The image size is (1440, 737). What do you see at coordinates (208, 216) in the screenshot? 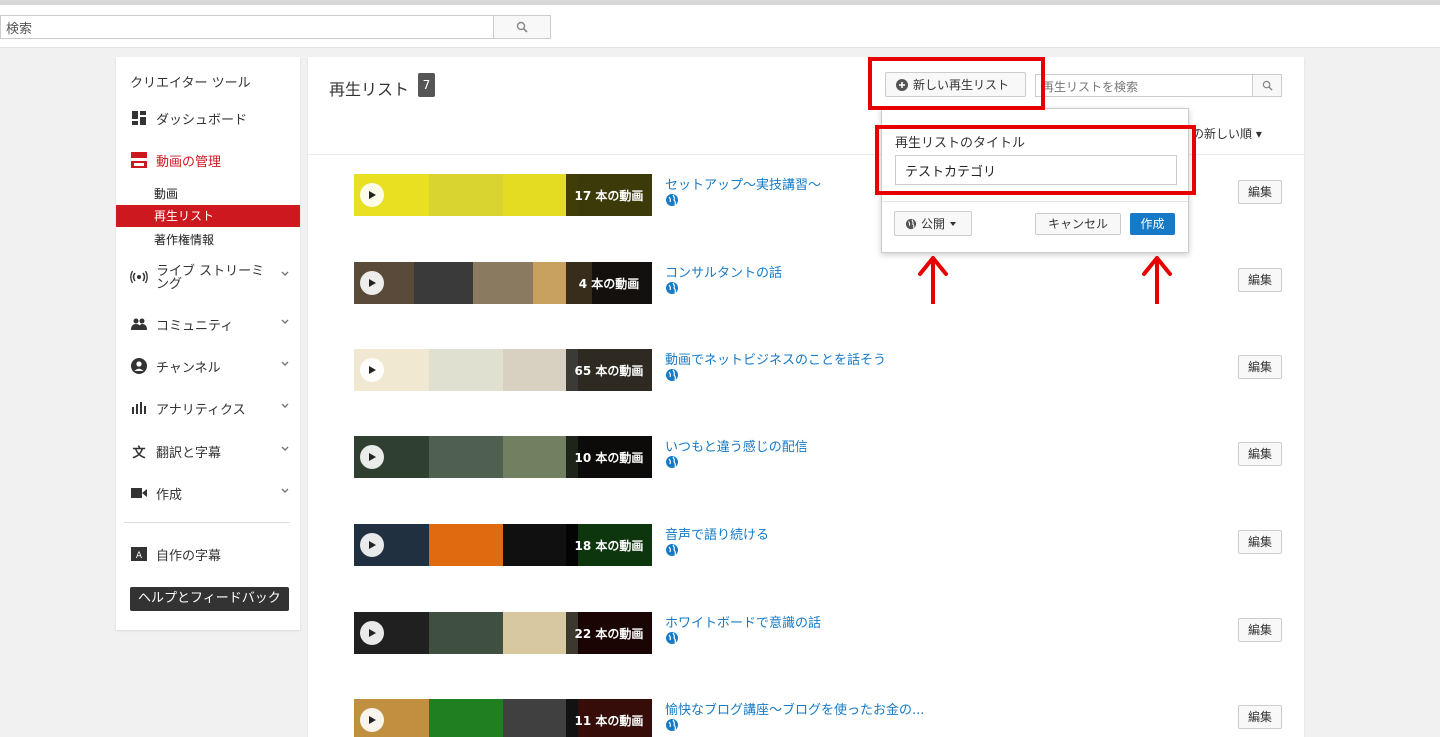
I see `sidebar-sub-playlists: 再生リスト` at bounding box center [208, 216].